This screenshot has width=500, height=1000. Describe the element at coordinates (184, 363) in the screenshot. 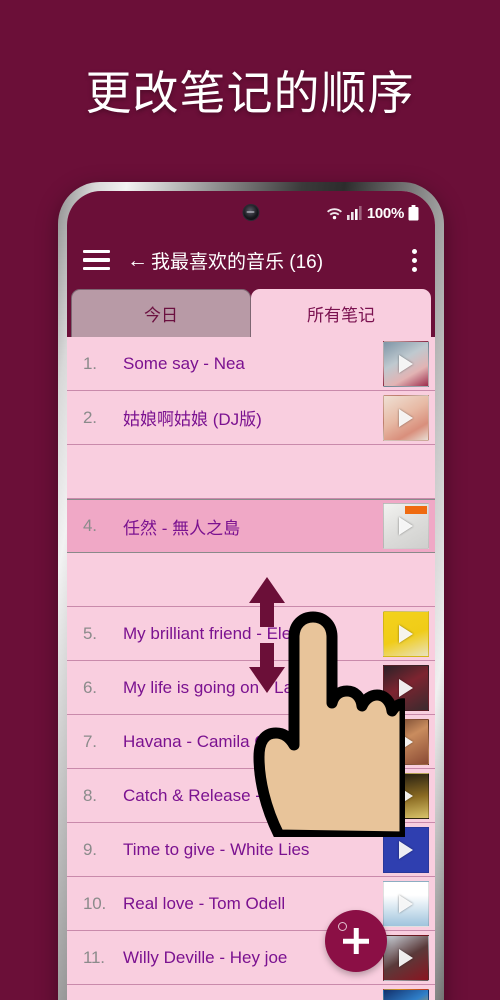

I see `list-item-title: Some say - Nea` at that location.